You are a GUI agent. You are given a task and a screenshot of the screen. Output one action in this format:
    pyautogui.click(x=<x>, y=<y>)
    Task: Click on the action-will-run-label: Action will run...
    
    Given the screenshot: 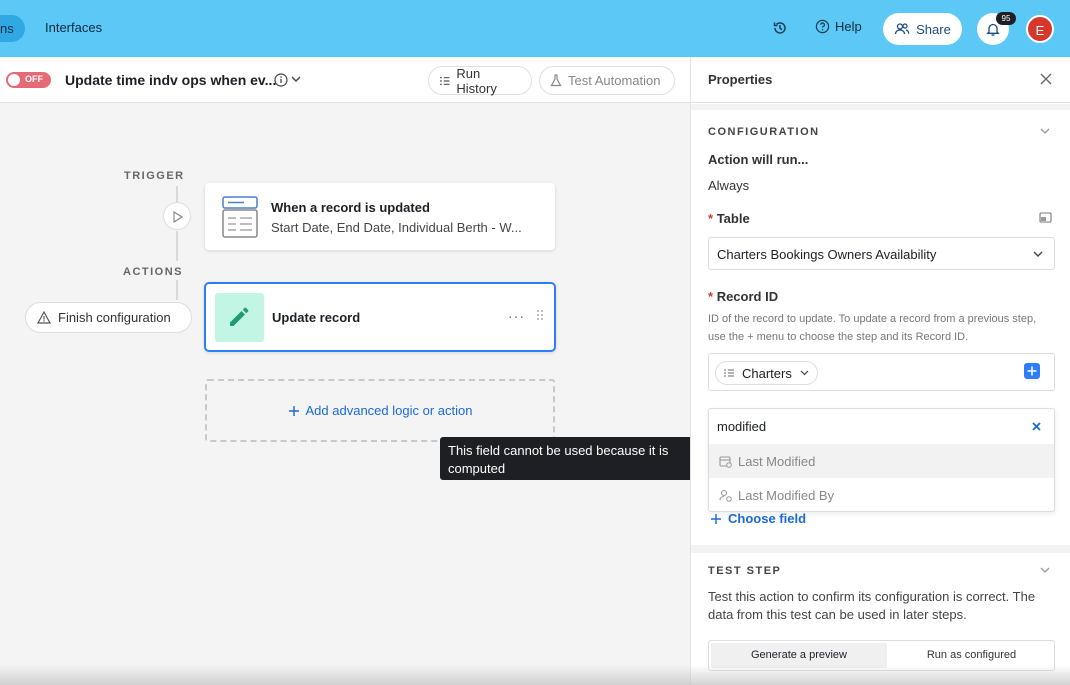 What is the action you would take?
    pyautogui.click(x=758, y=159)
    